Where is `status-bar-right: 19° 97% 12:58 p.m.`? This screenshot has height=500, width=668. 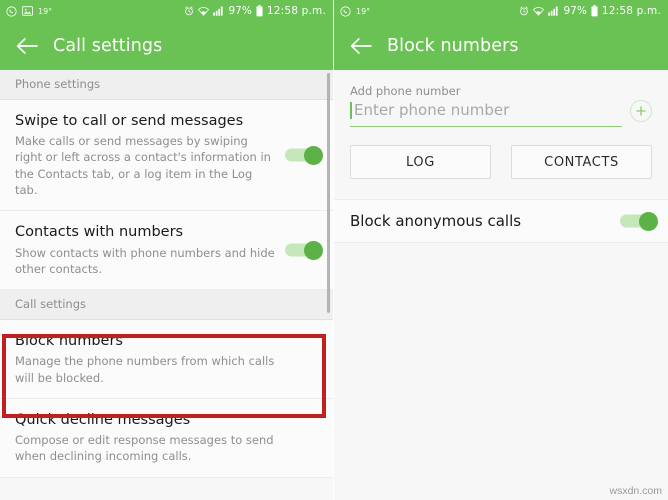 status-bar-right: 19° 97% 12:58 p.m. is located at coordinates (501, 11).